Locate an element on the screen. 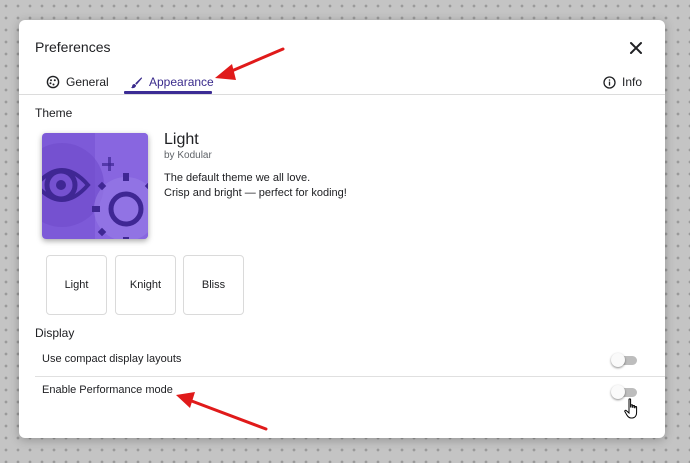 This screenshot has width=690, height=463. tab-appearance: Appearance is located at coordinates (172, 82).